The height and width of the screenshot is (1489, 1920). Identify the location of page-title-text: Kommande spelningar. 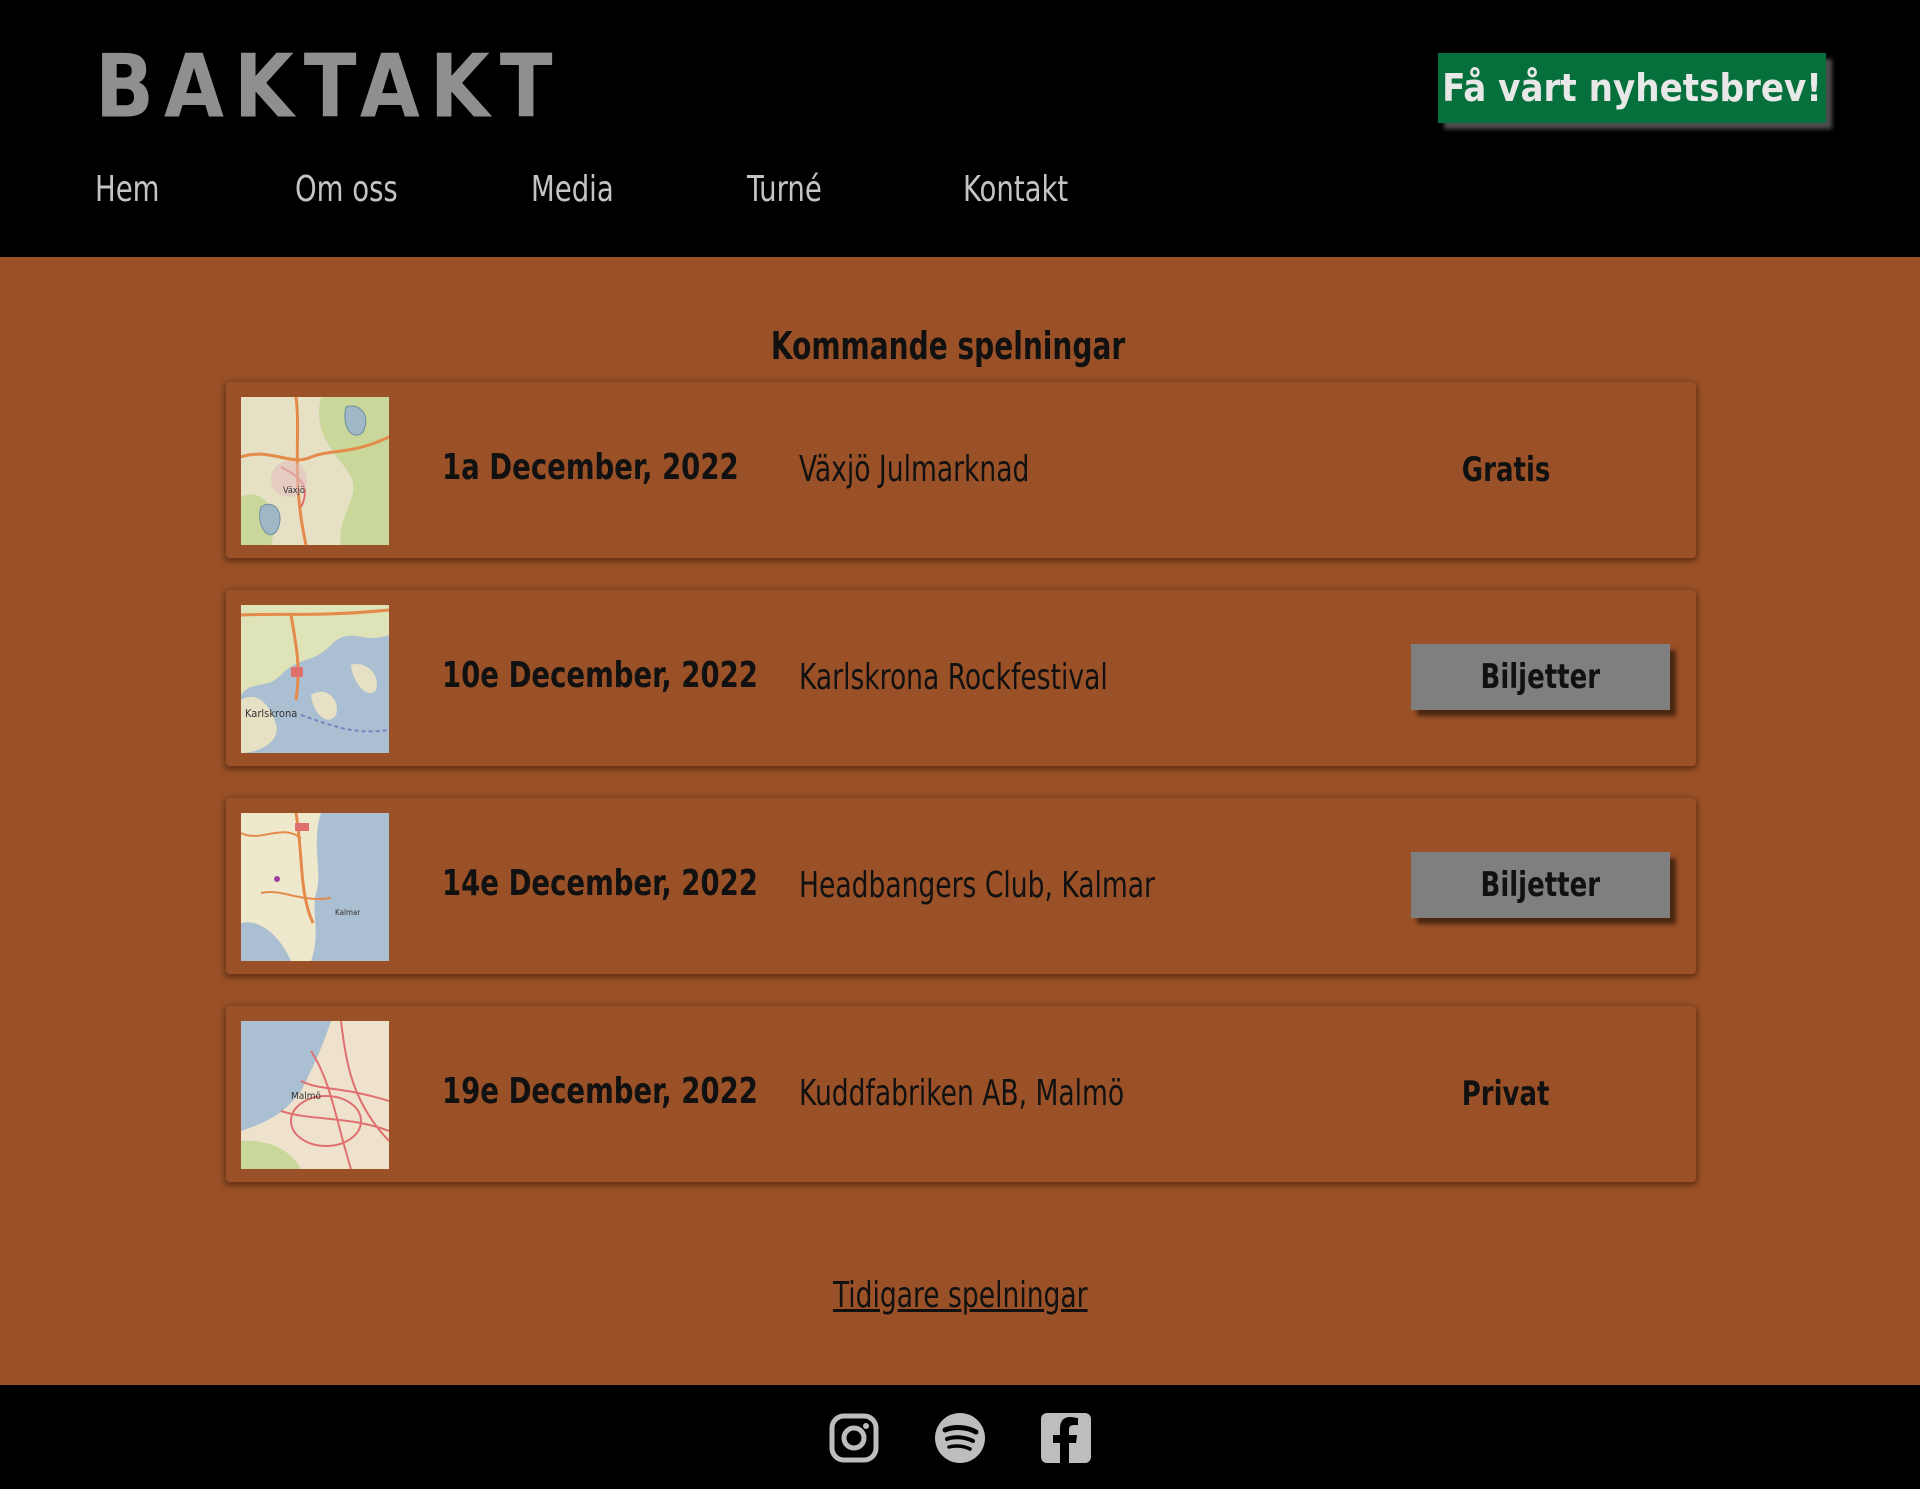
(948, 346).